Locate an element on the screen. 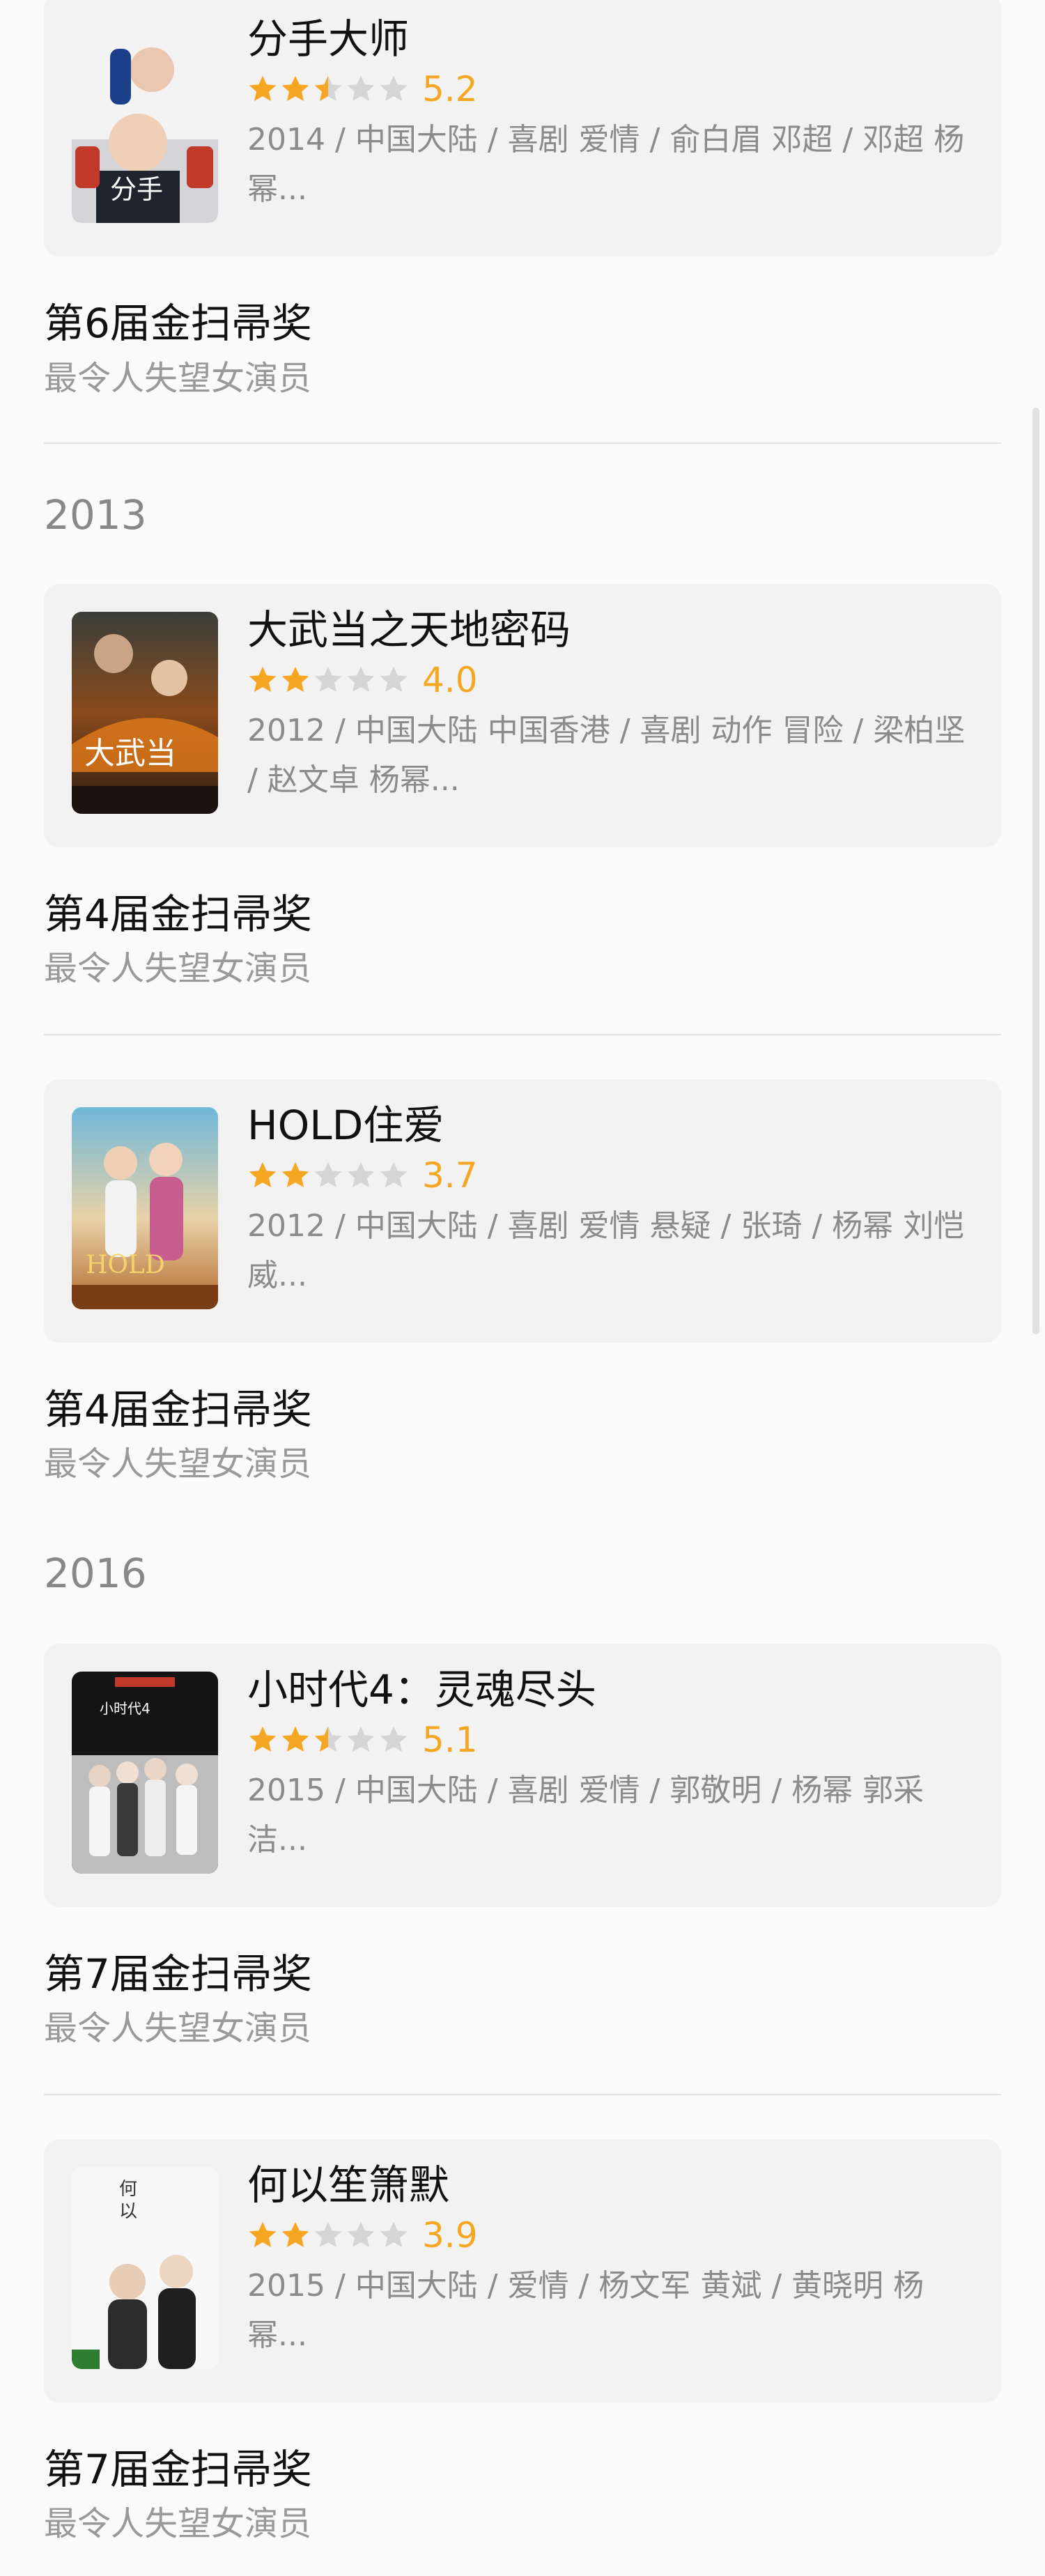 This screenshot has width=1045, height=2576. rating: 5.1 is located at coordinates (362, 1740).